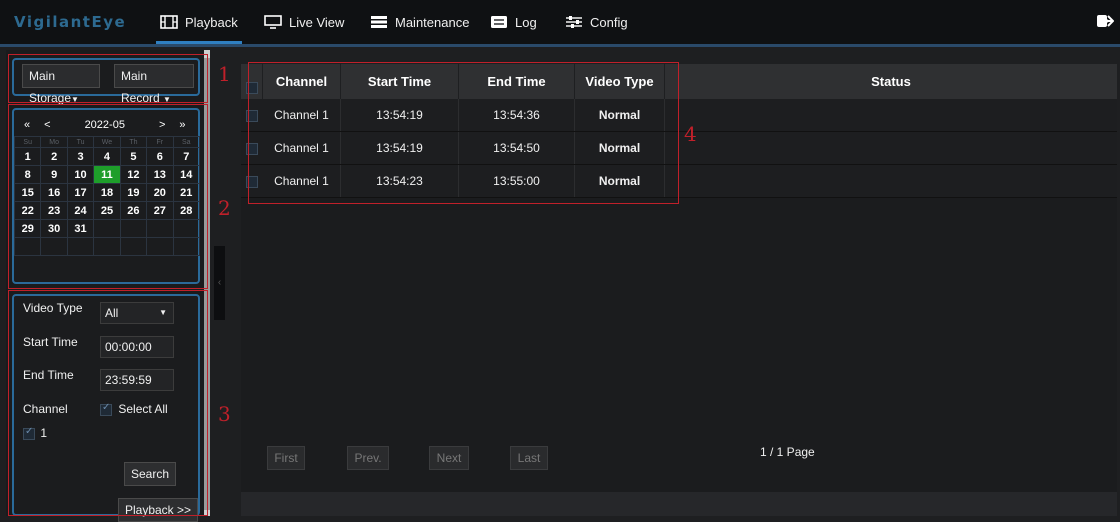 The width and height of the screenshot is (1120, 522). Describe the element at coordinates (574, 22) in the screenshot. I see `sliders-icon` at that location.